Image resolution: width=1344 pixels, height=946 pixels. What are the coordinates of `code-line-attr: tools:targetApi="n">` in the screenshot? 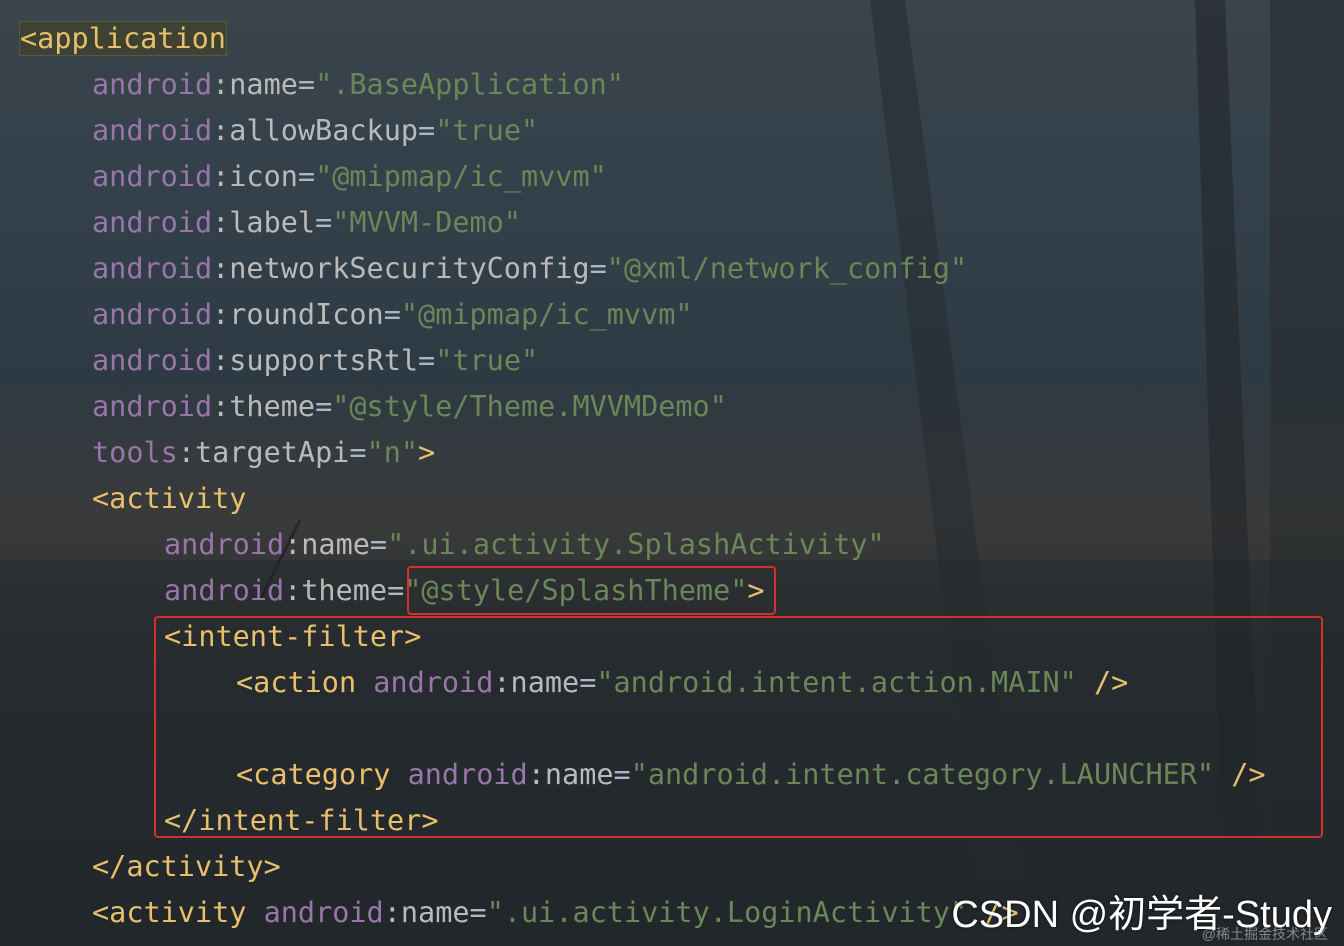 It's located at (263, 453).